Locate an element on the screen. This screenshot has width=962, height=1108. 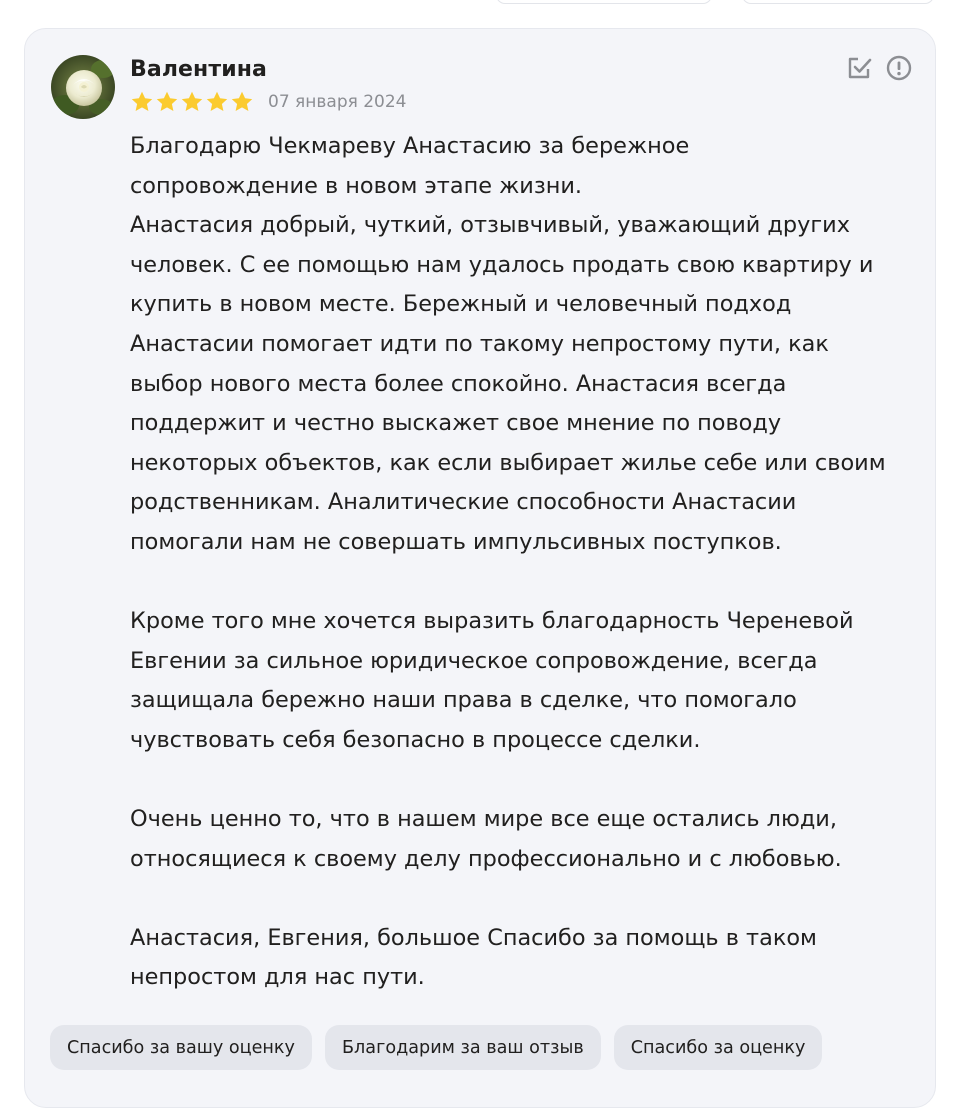
partial-button-left is located at coordinates (604, 2).